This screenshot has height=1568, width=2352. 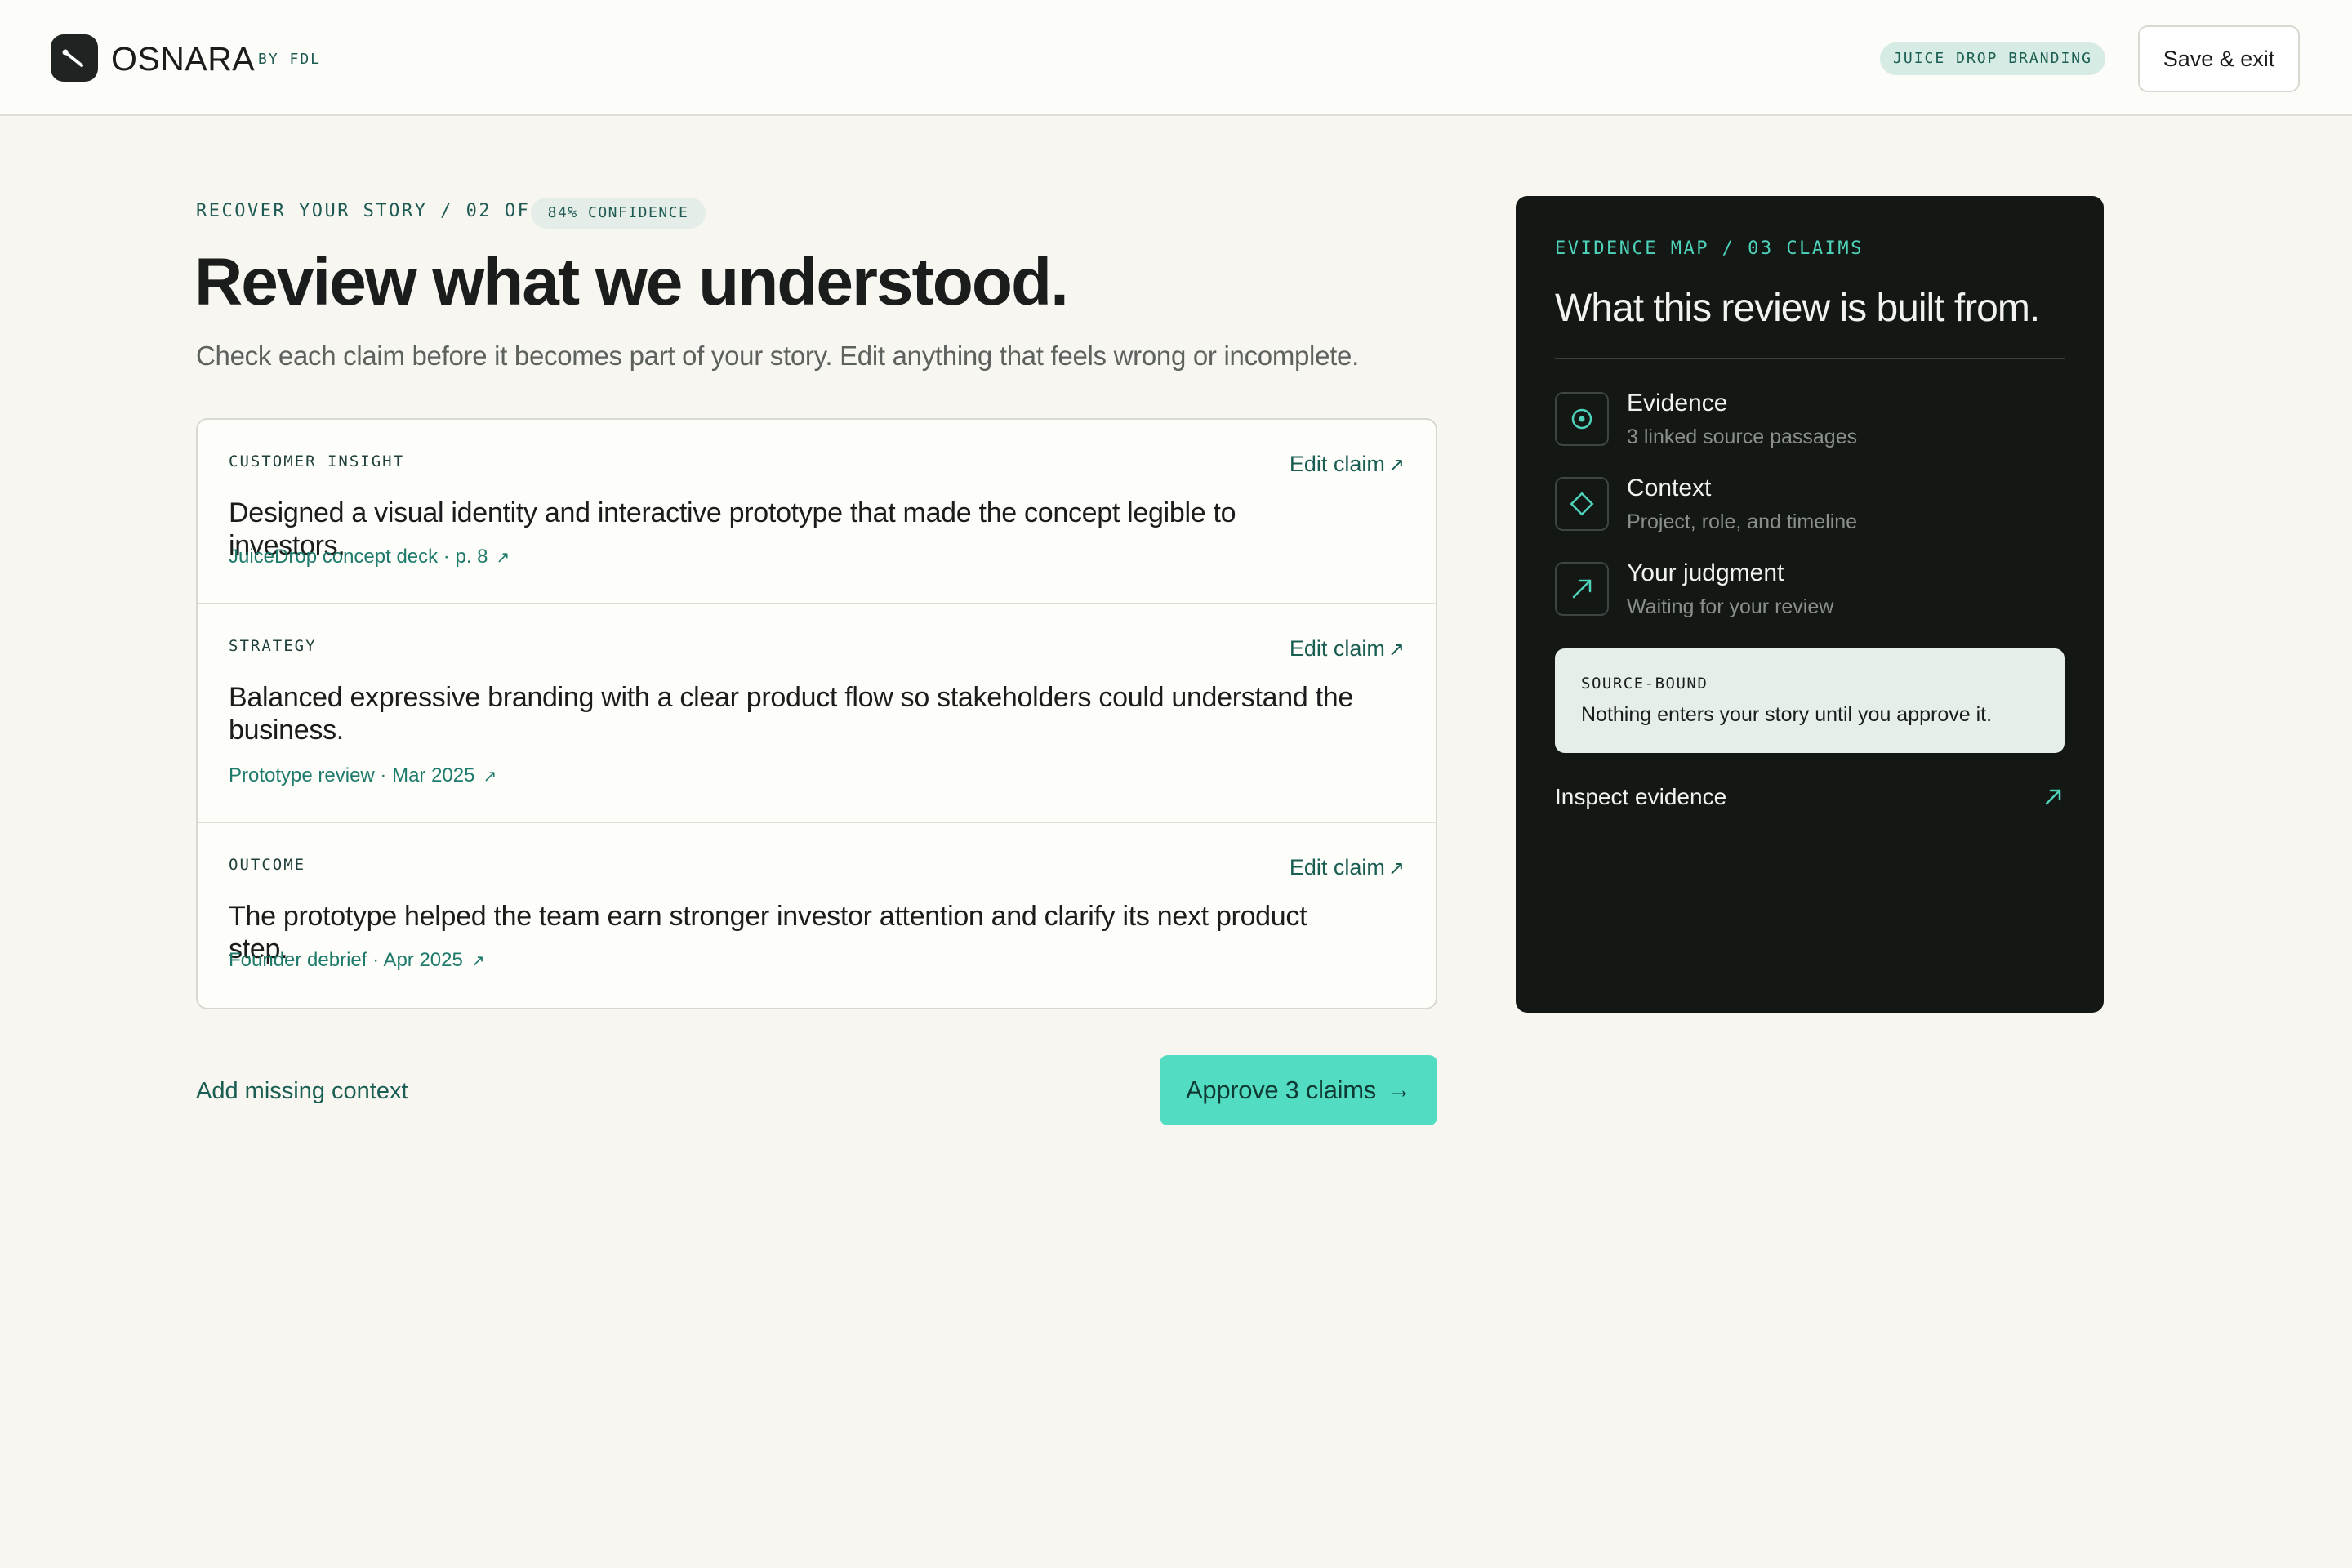 I want to click on claim-source-link: Founder debrief · Apr 2025 ↗, so click(x=357, y=960).